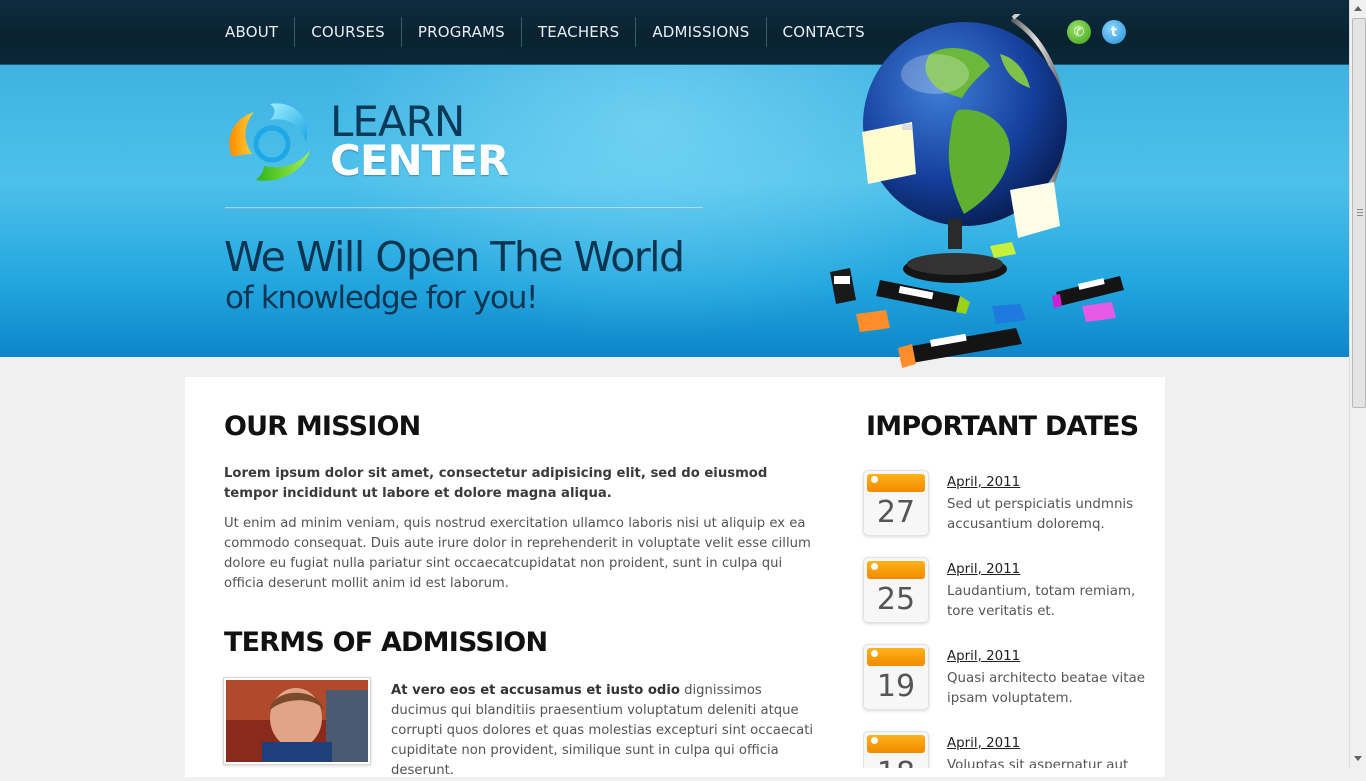 This screenshot has width=1366, height=781. I want to click on calendar-icon: 18, so click(896, 749).